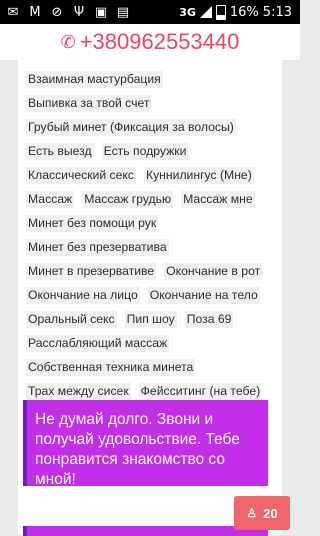 The width and height of the screenshot is (320, 536). Describe the element at coordinates (123, 12) in the screenshot. I see `image-icon: ▤` at that location.